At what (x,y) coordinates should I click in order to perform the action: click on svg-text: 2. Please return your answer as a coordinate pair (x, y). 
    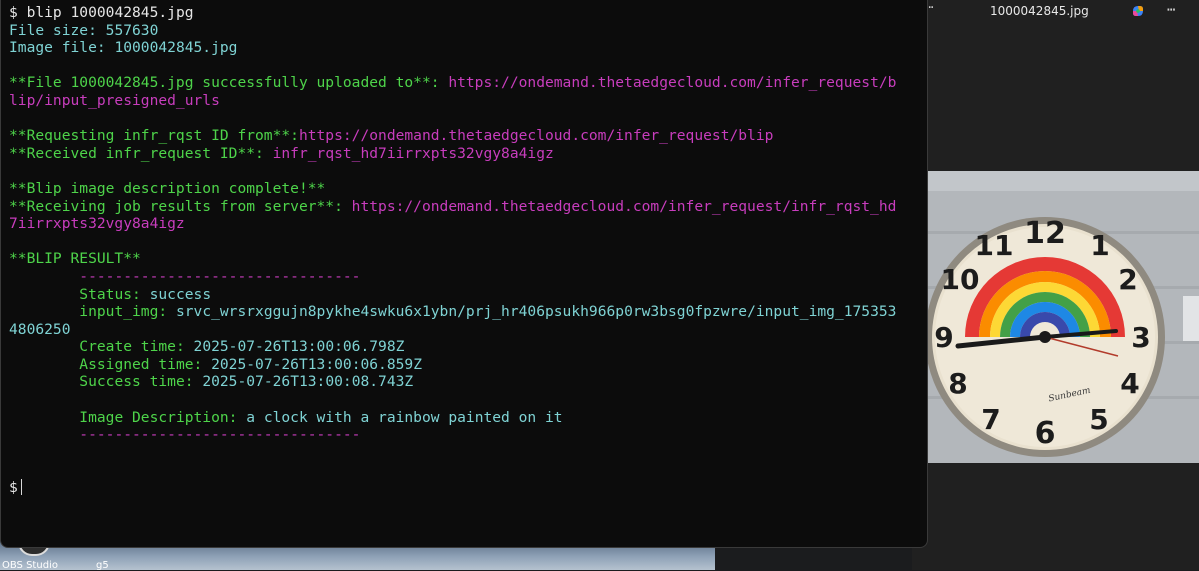
    Looking at the image, I should click on (1127, 279).